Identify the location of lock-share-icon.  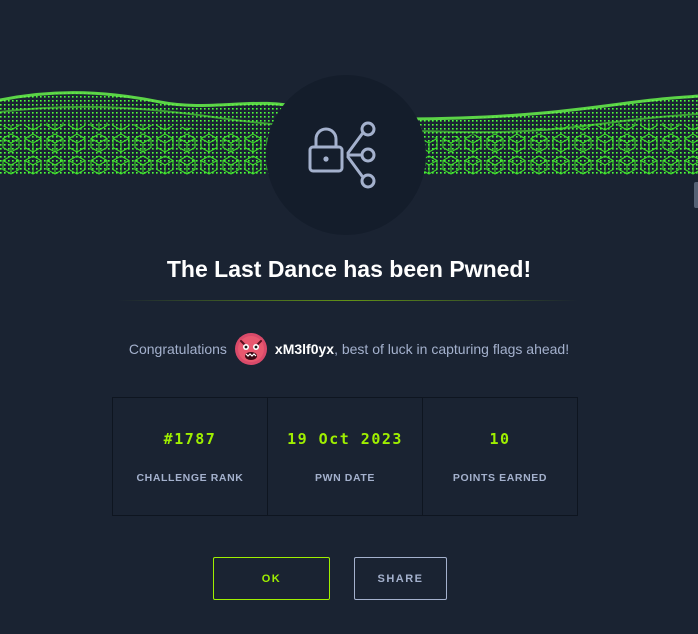
(342, 155).